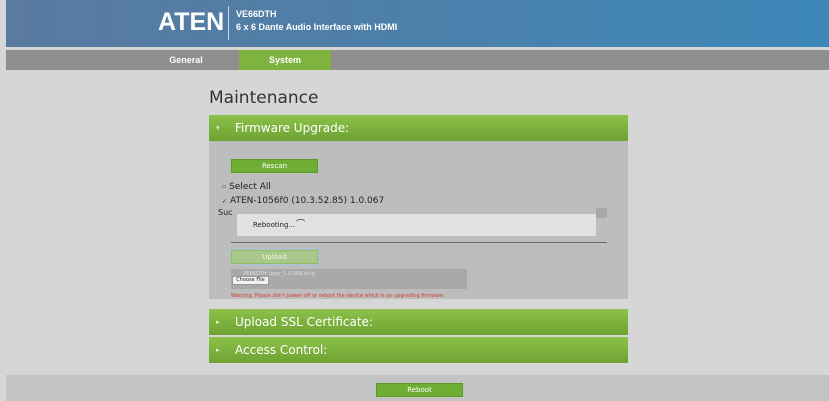 The image size is (829, 401). What do you see at coordinates (224, 186) in the screenshot?
I see `select-all-checkbox: ▫` at bounding box center [224, 186].